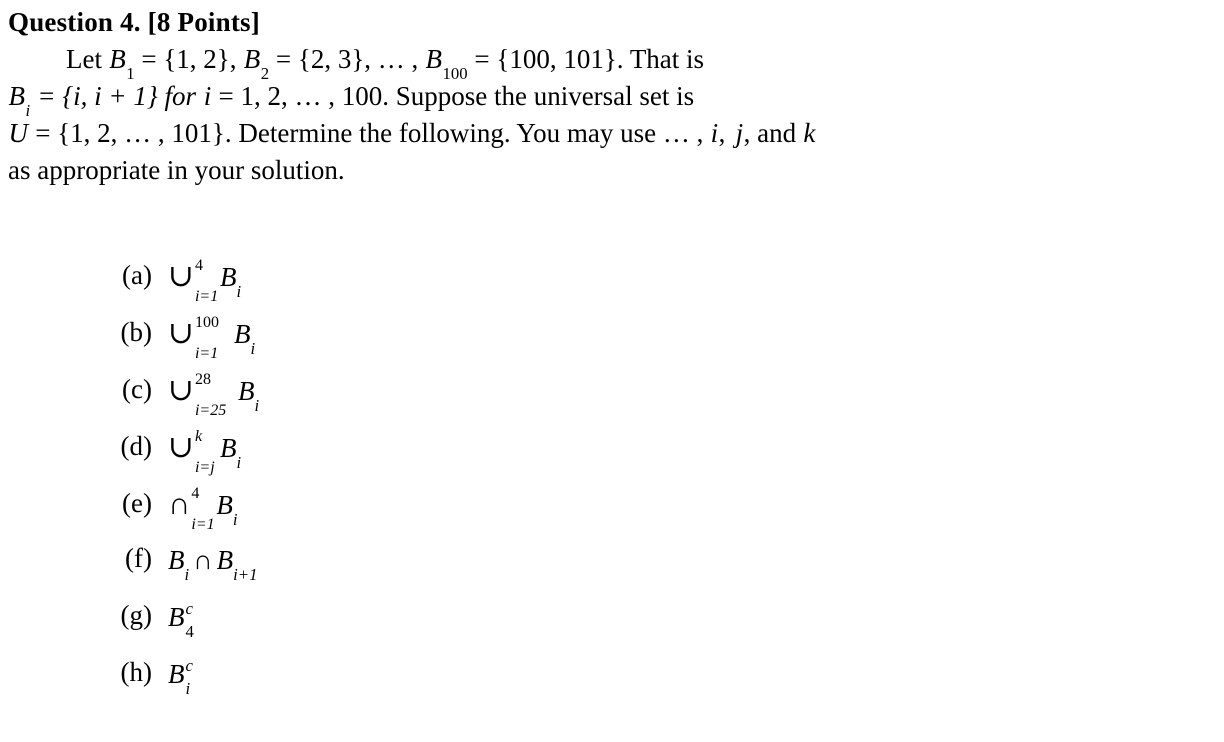  Describe the element at coordinates (189, 59) in the screenshot. I see `prose-line-1-rest-1: = {1, 2},` at that location.